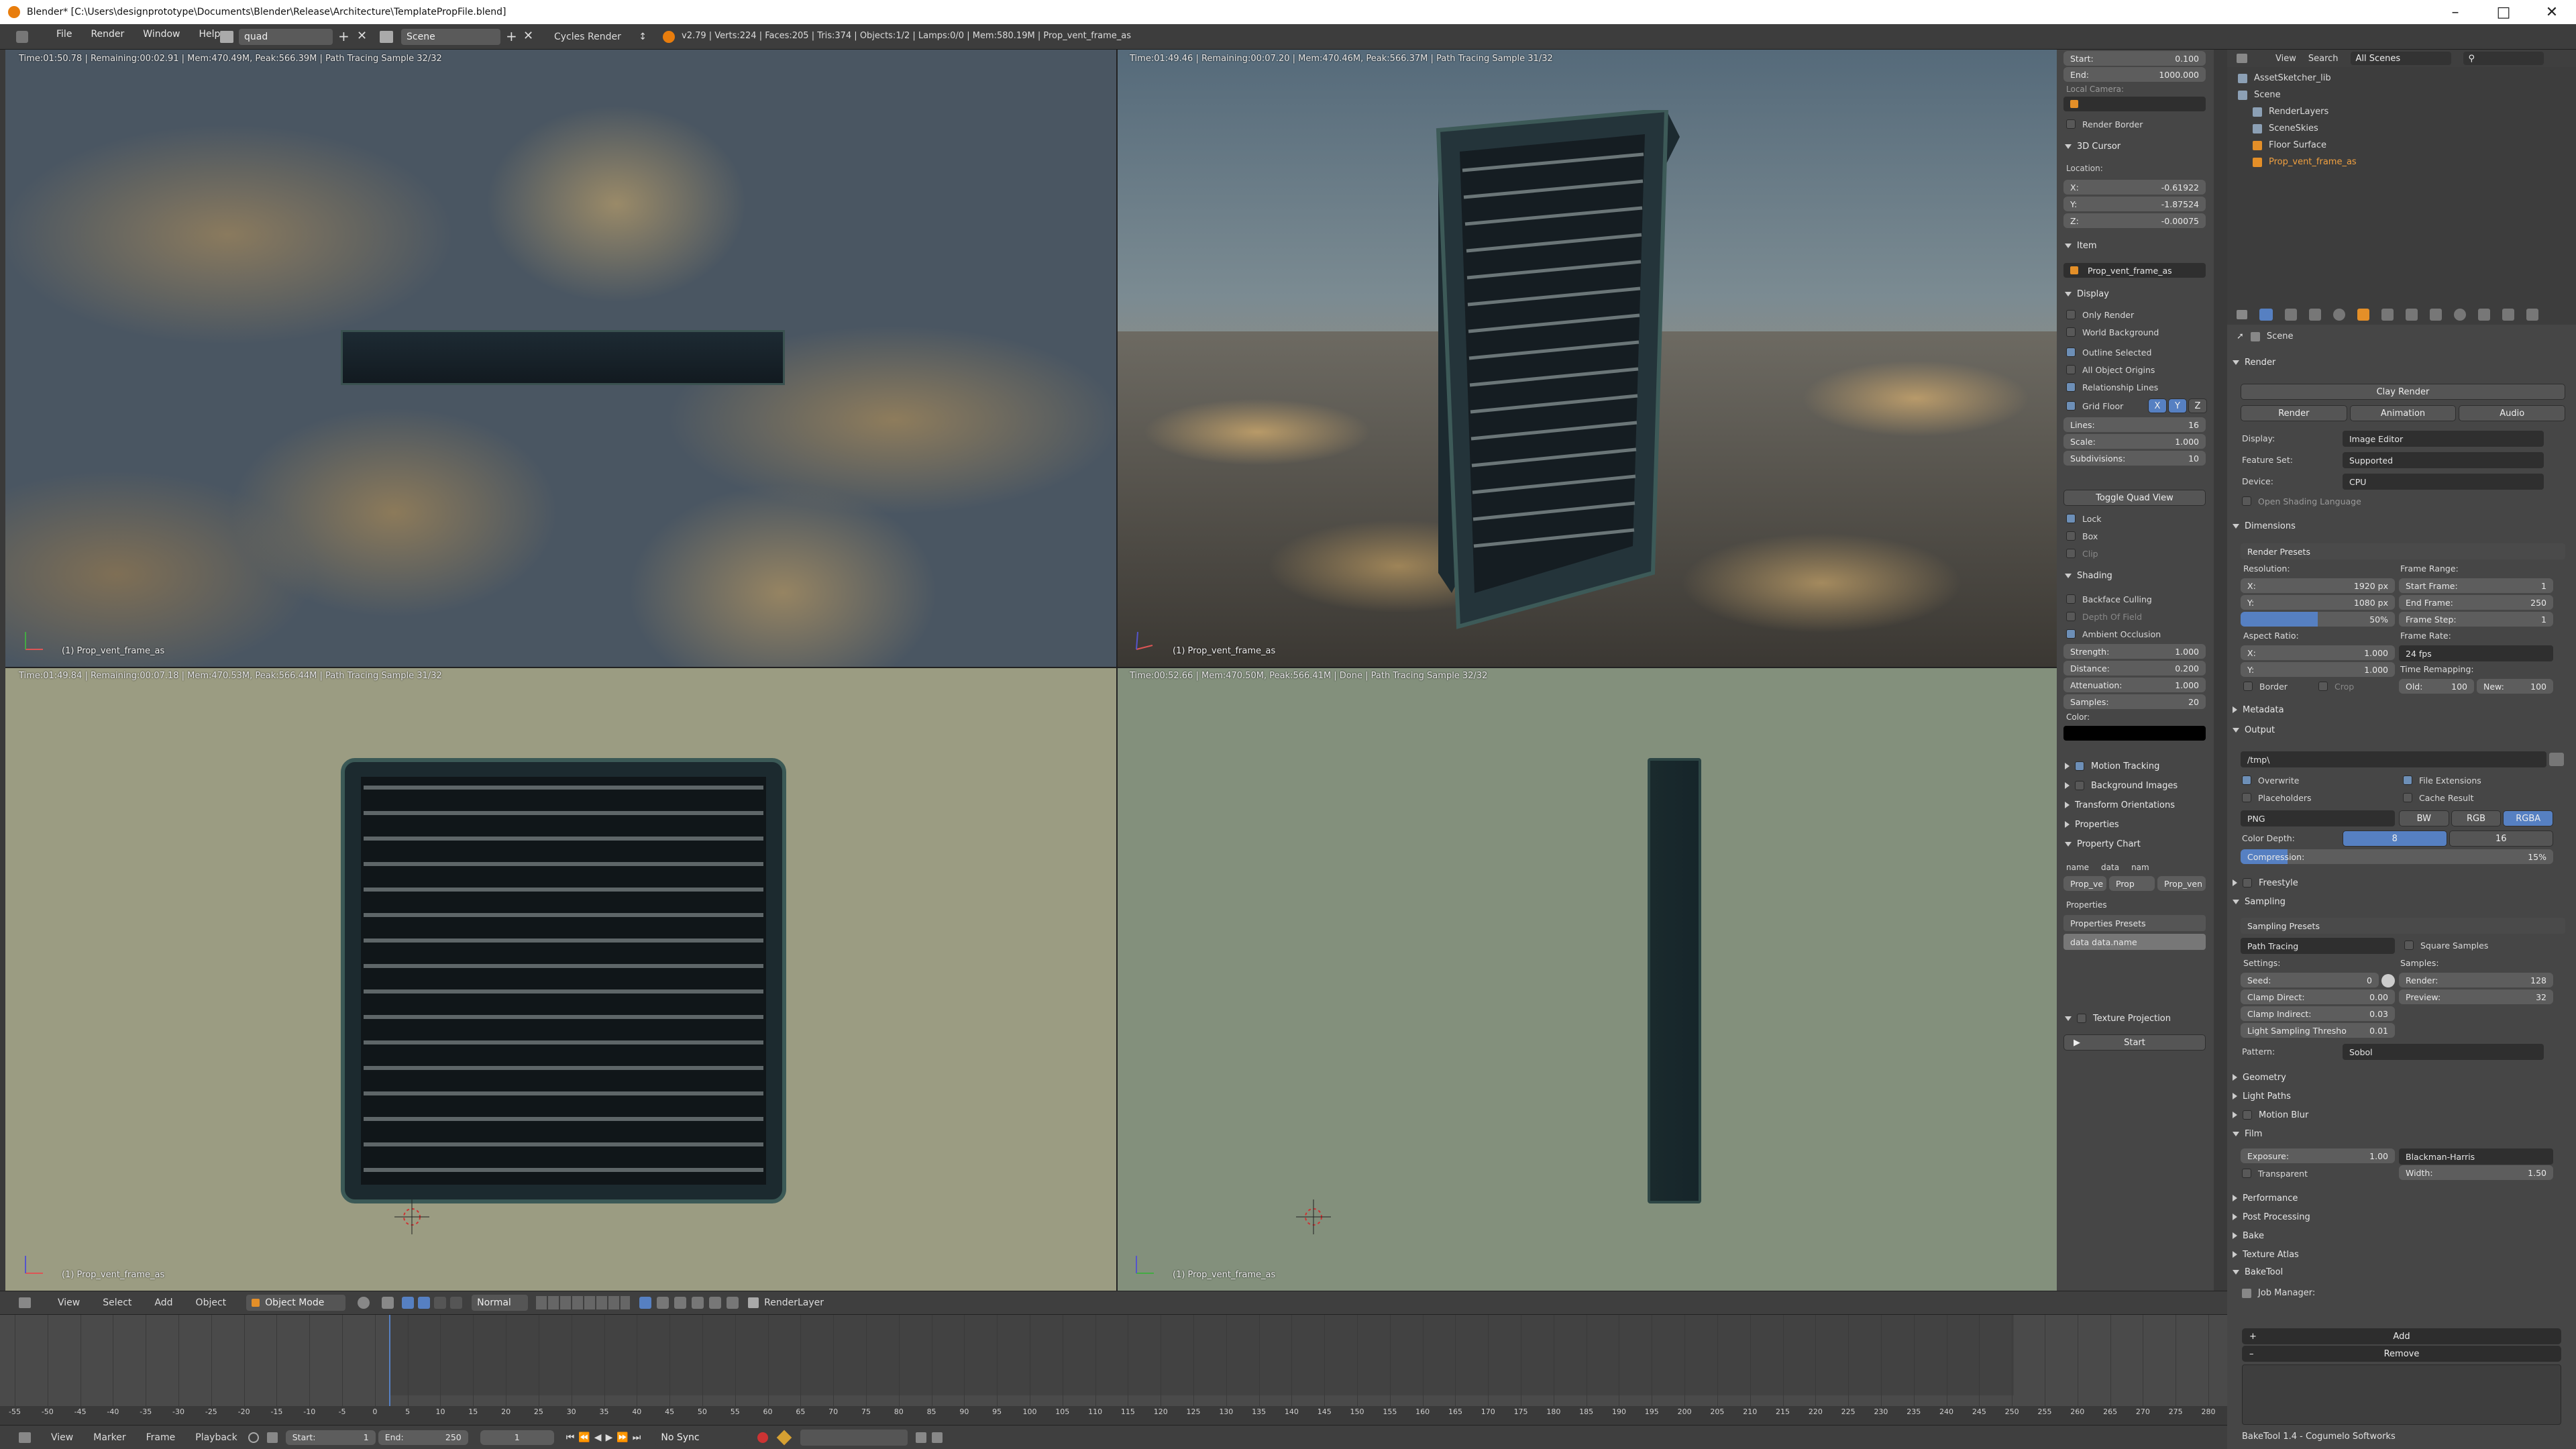  I want to click on opengl-render-icon, so click(715, 1303).